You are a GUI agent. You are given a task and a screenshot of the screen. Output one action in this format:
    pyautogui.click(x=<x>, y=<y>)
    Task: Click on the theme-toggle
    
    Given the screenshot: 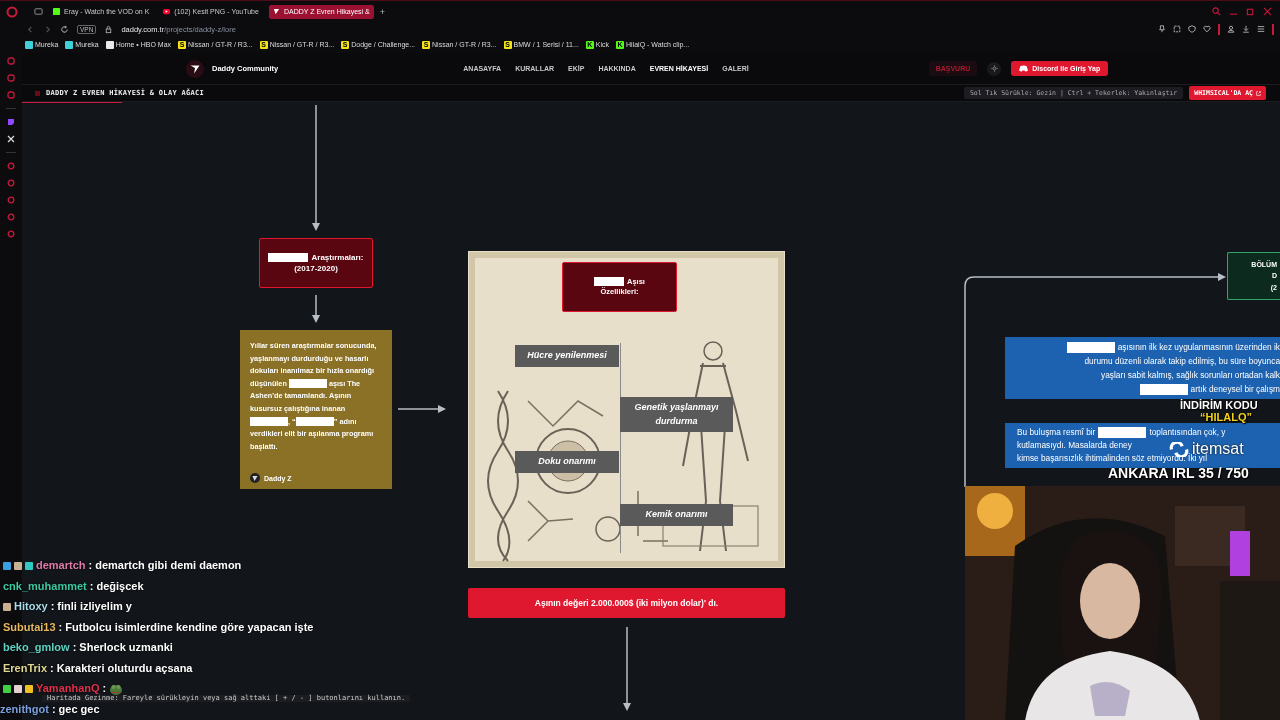 What is the action you would take?
    pyautogui.click(x=994, y=68)
    